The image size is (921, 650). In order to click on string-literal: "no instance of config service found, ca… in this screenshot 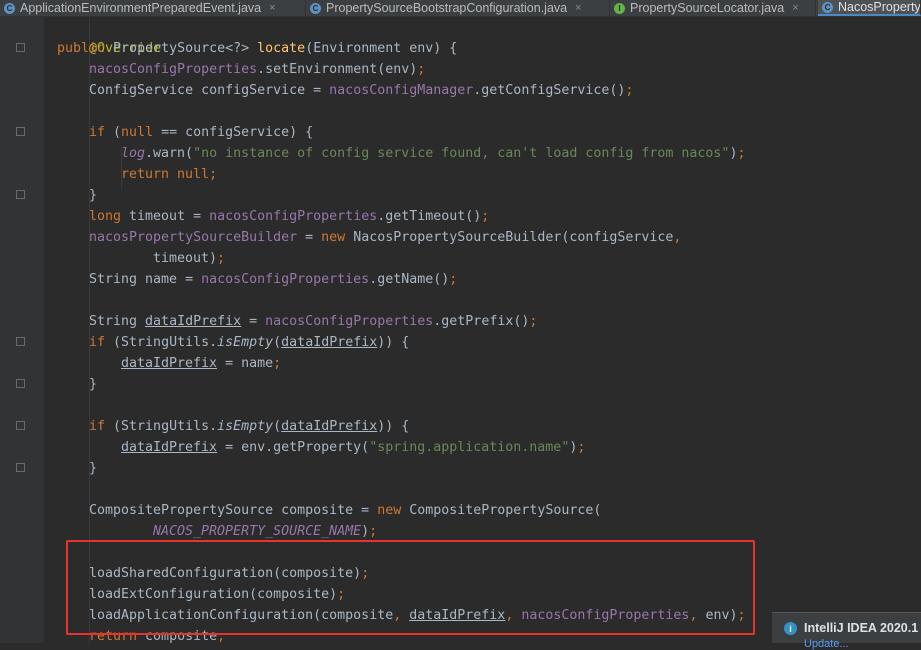, I will do `click(461, 153)`.